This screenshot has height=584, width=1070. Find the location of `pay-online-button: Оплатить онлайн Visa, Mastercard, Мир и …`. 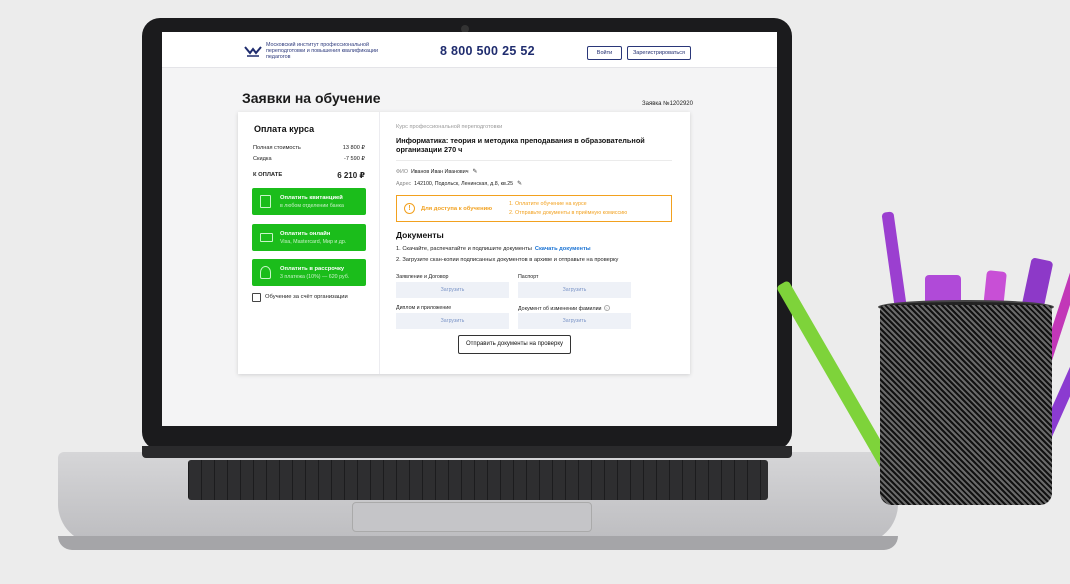

pay-online-button: Оплатить онлайн Visa, Mastercard, Мир и … is located at coordinates (309, 237).